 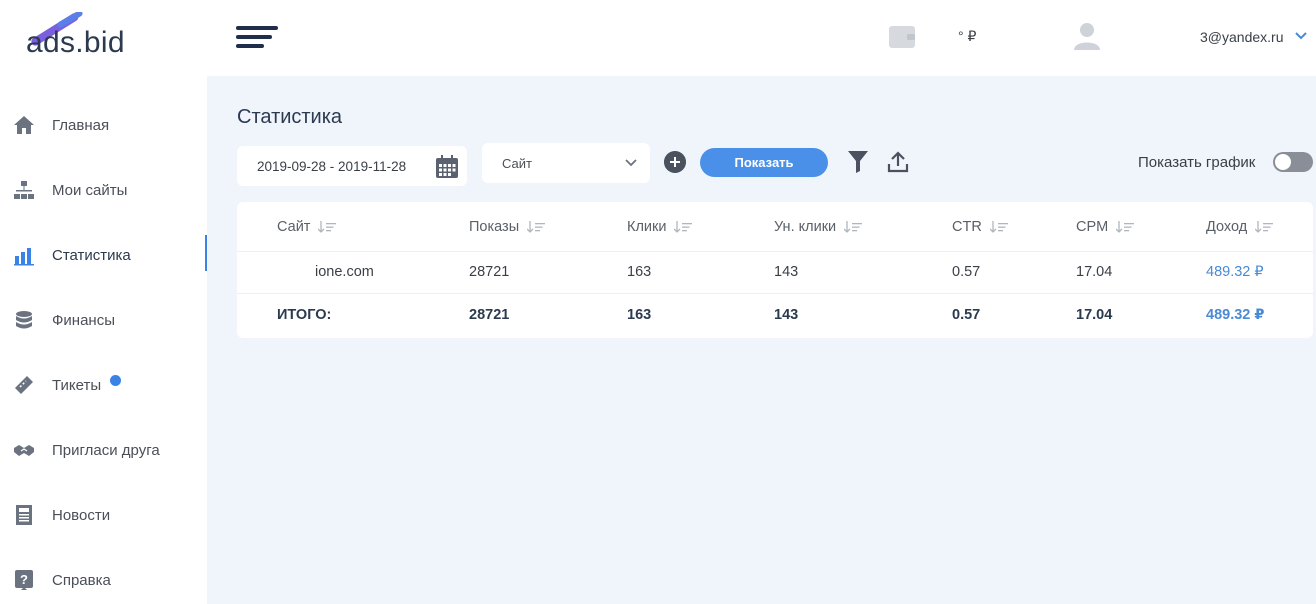 I want to click on sidebar-item-help: ? Справка, so click(x=103, y=580).